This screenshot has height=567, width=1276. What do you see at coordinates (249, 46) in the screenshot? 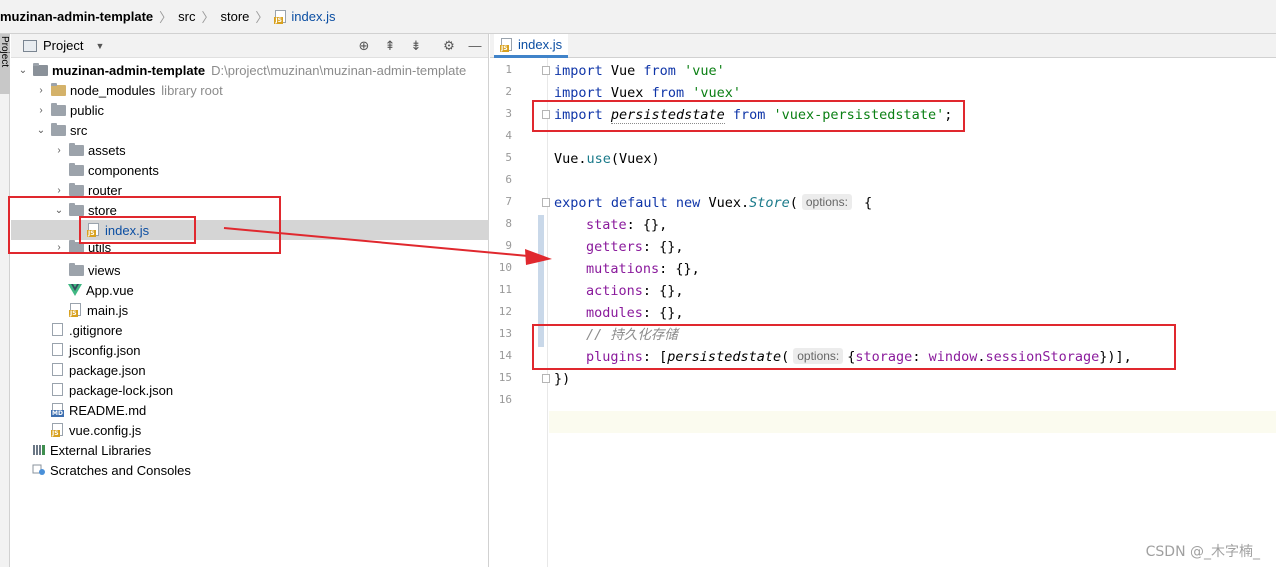
I see `project-panel-header: Project ▼ ⊕ ⇞ ⇟ ⚙ —` at bounding box center [249, 46].